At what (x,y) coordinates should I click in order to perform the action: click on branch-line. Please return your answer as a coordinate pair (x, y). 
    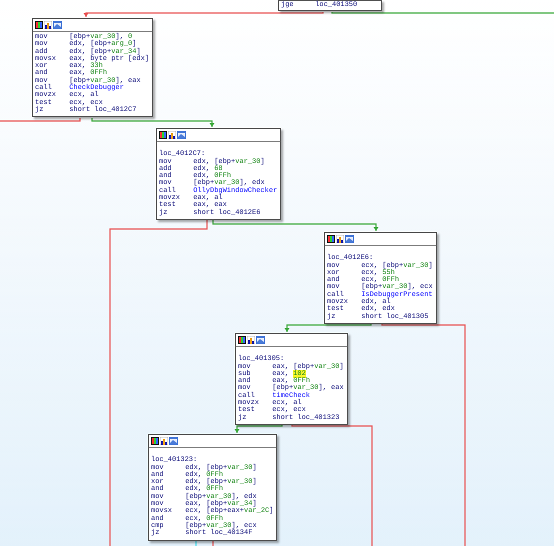
    Looking at the image, I should click on (213, 543).